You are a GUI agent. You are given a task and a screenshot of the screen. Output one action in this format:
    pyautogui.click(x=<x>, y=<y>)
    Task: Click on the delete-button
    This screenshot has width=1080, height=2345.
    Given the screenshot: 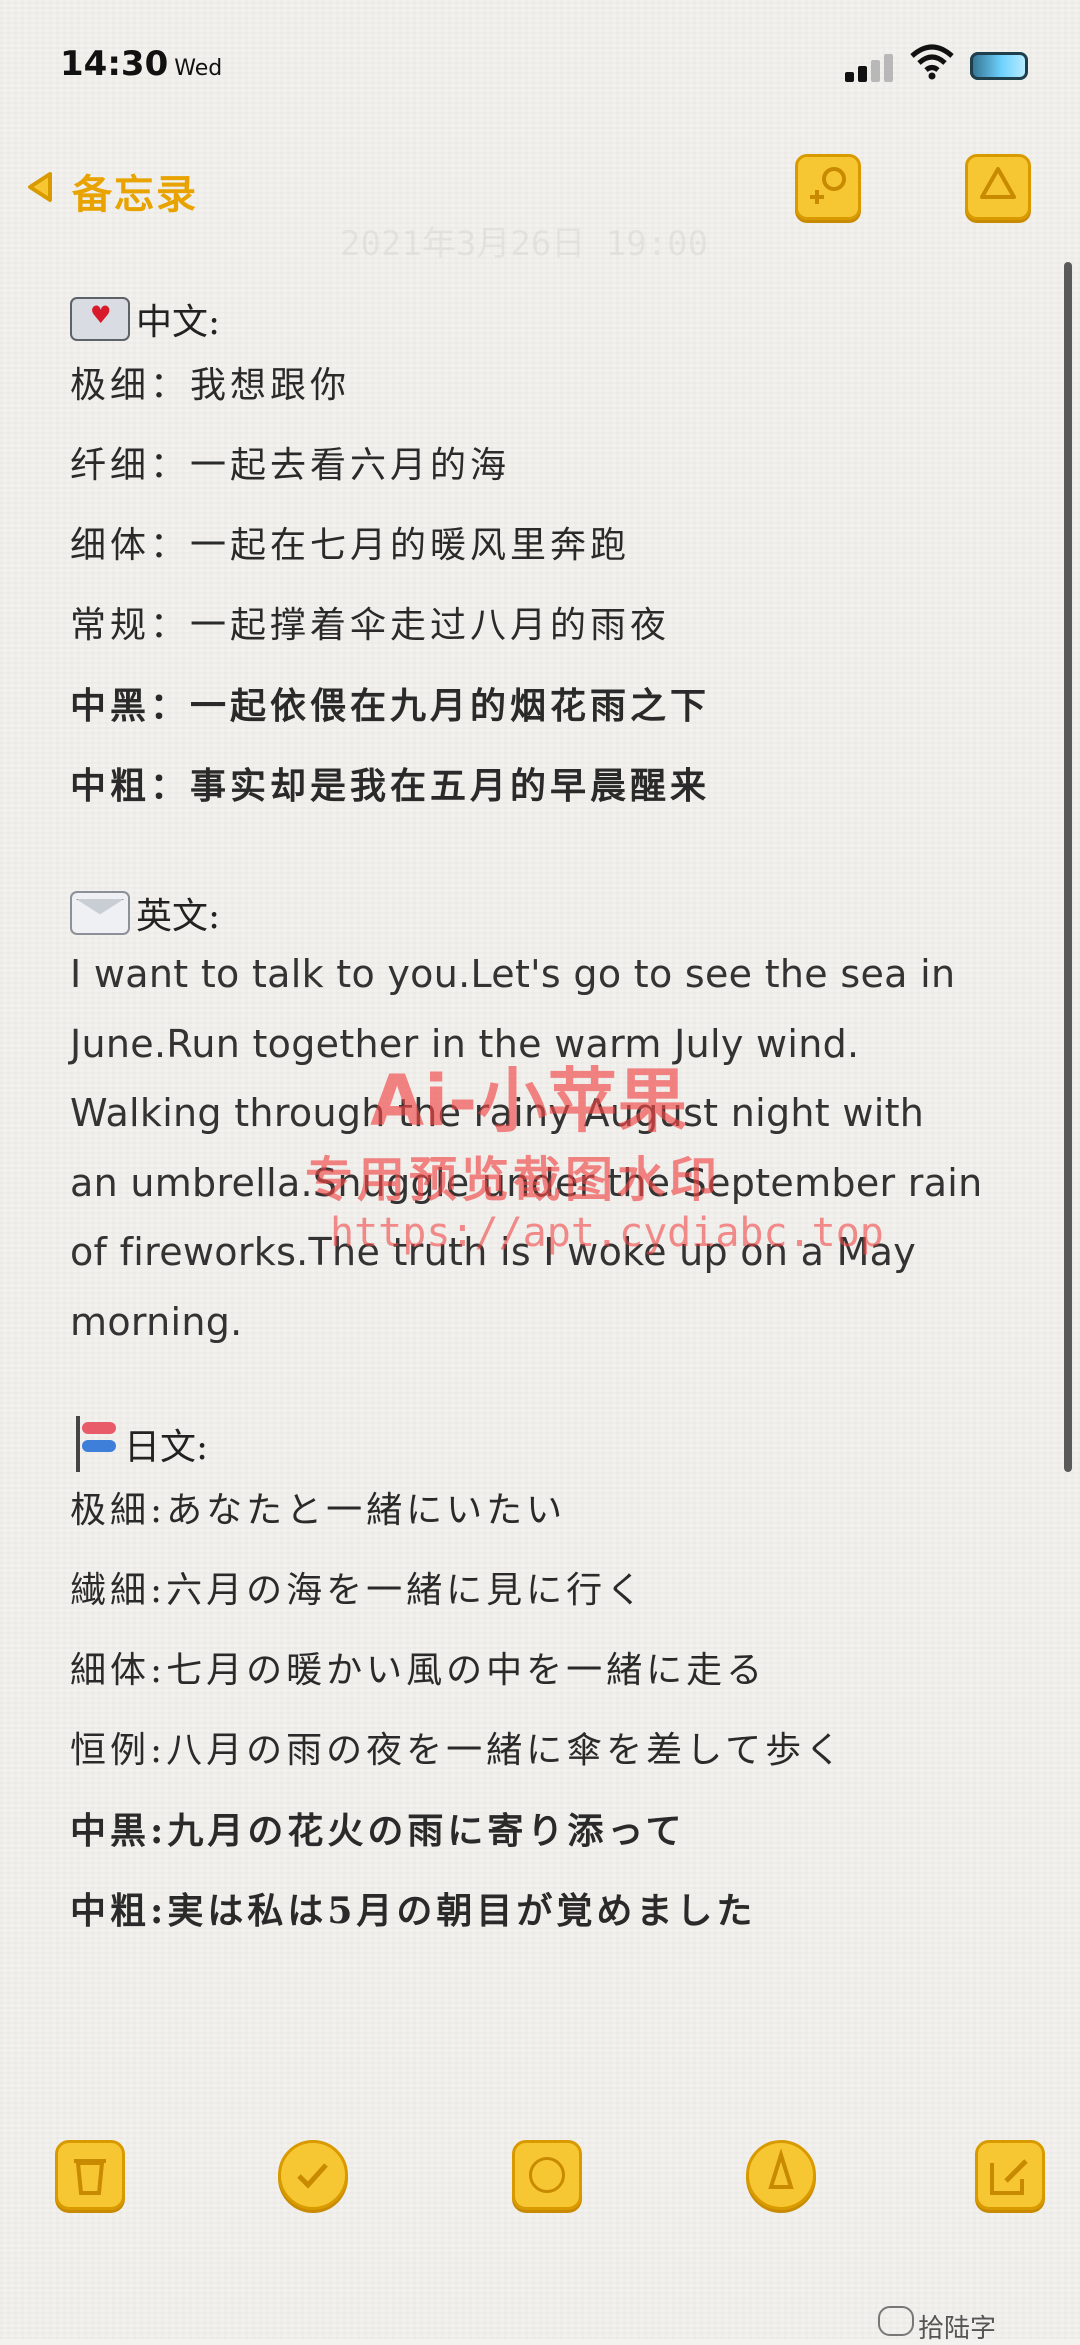 What is the action you would take?
    pyautogui.click(x=90, y=2175)
    